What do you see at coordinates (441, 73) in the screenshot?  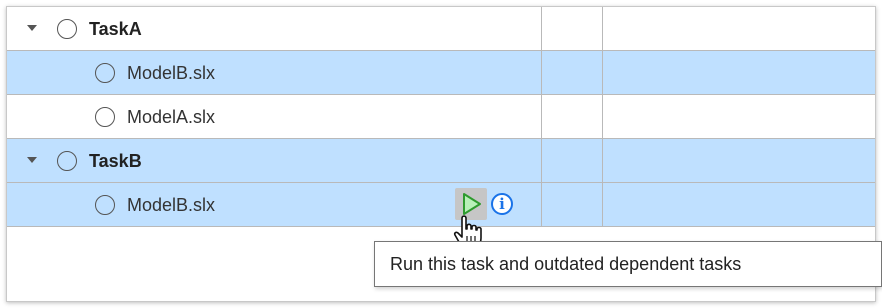 I see `tree-row-model-b: ModelB.slx` at bounding box center [441, 73].